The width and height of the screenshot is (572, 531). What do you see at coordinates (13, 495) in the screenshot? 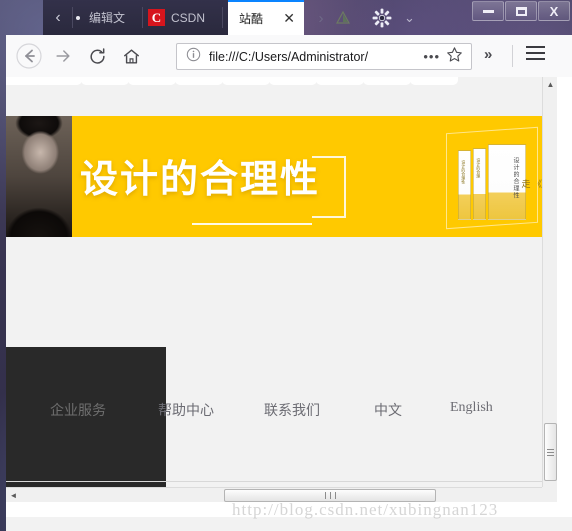
I see `scroll-left-arrow-icon: ◄` at bounding box center [13, 495].